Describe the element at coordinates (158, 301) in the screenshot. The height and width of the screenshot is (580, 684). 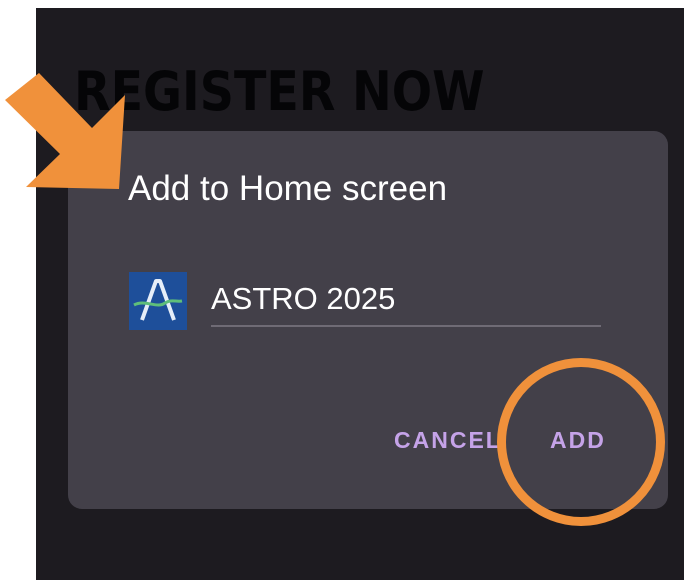
I see `astro-logo-icon` at that location.